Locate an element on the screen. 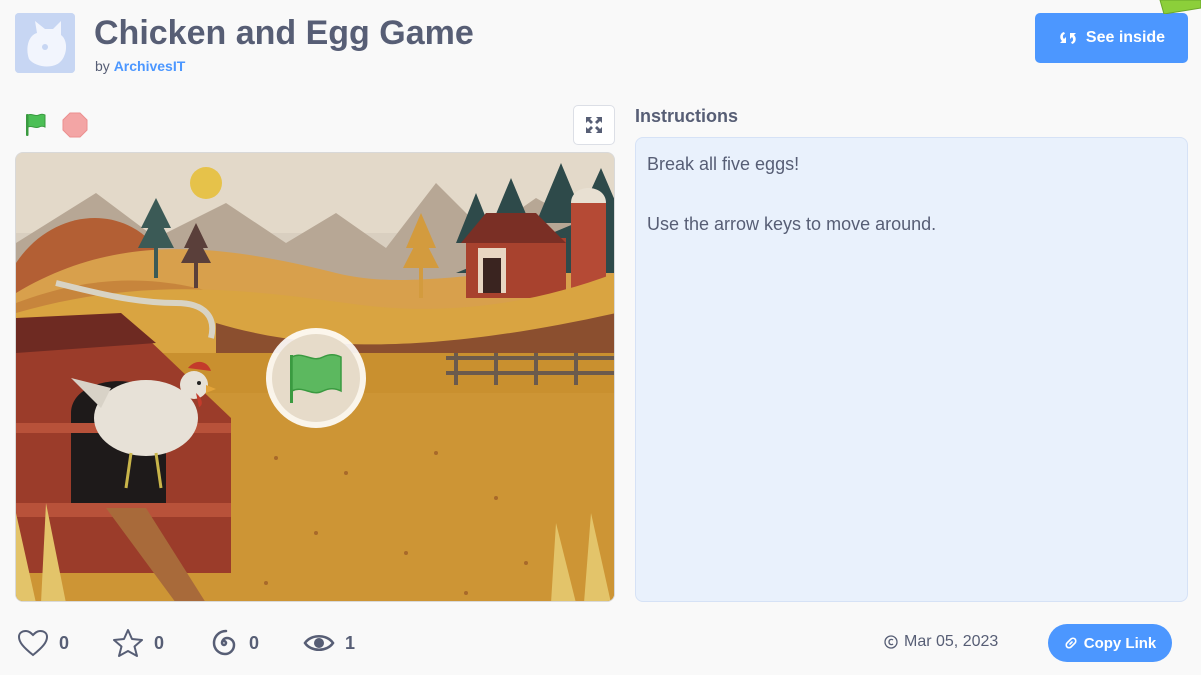 This screenshot has width=1201, height=675. player-controls is located at coordinates (315, 125).